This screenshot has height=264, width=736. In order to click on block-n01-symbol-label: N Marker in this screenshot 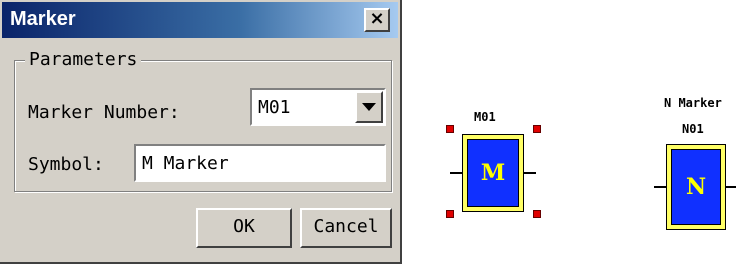, I will do `click(693, 103)`.